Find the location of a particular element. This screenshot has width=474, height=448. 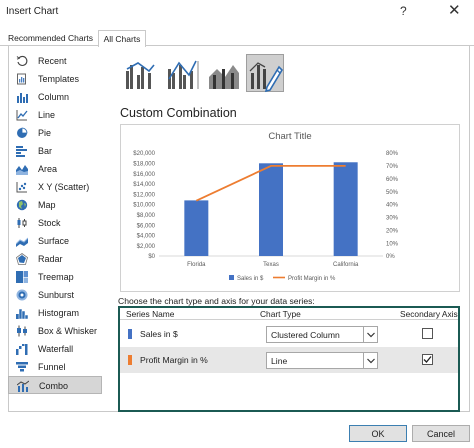

y-axis-tick-label: $4,000 is located at coordinates (146, 237).